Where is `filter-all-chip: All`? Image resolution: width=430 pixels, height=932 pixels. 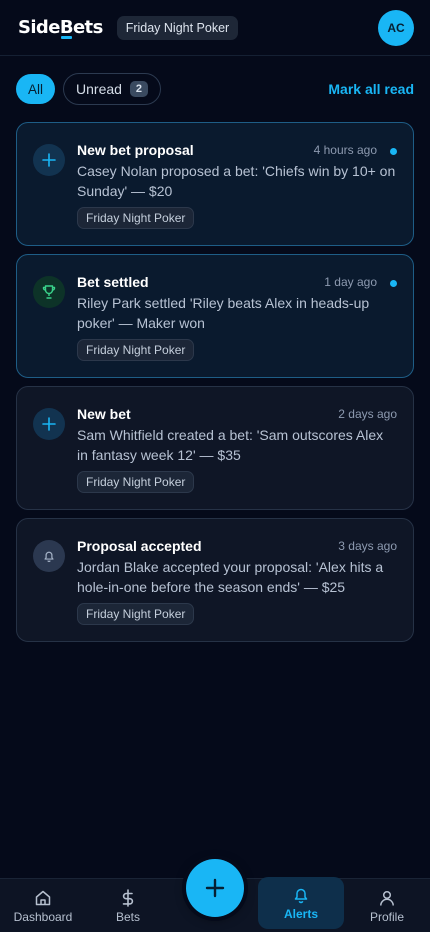 filter-all-chip: All is located at coordinates (36, 89).